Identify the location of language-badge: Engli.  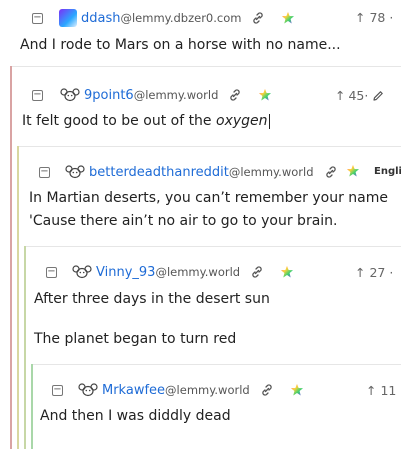
(387, 171).